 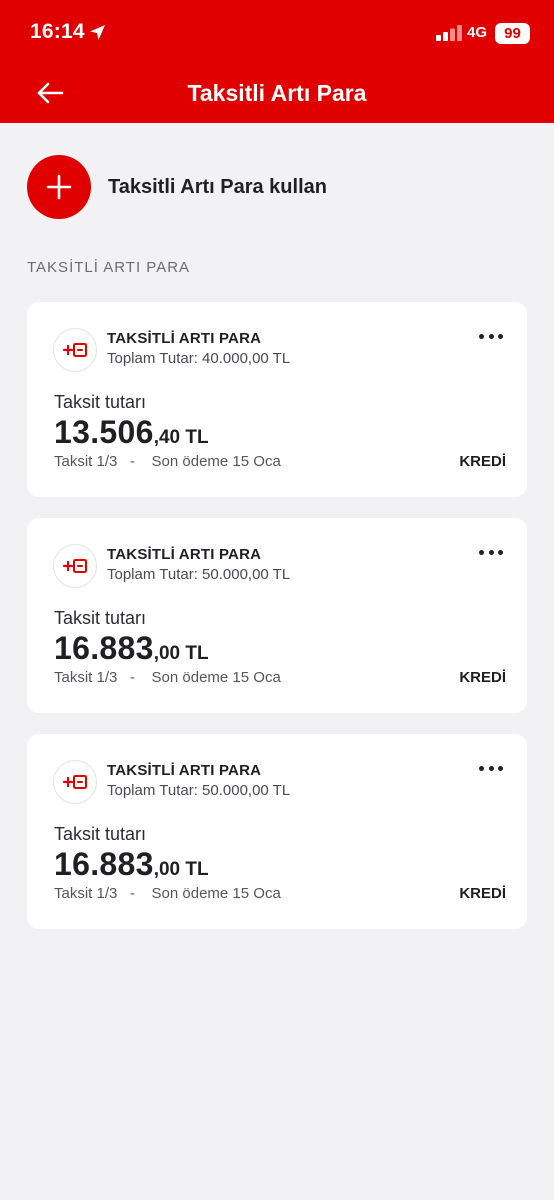 I want to click on battery-indicator: 99, so click(x=512, y=33).